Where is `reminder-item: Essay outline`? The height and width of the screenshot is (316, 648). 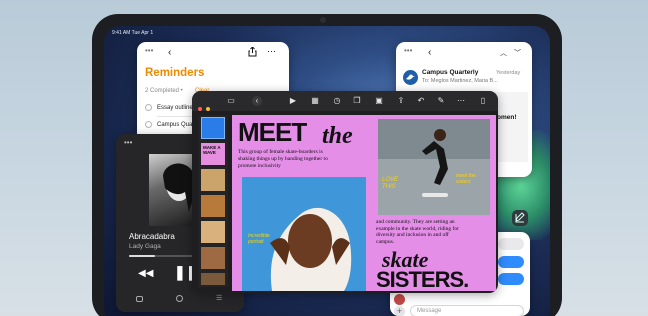
reminder-item: Essay outline is located at coordinates (175, 108).